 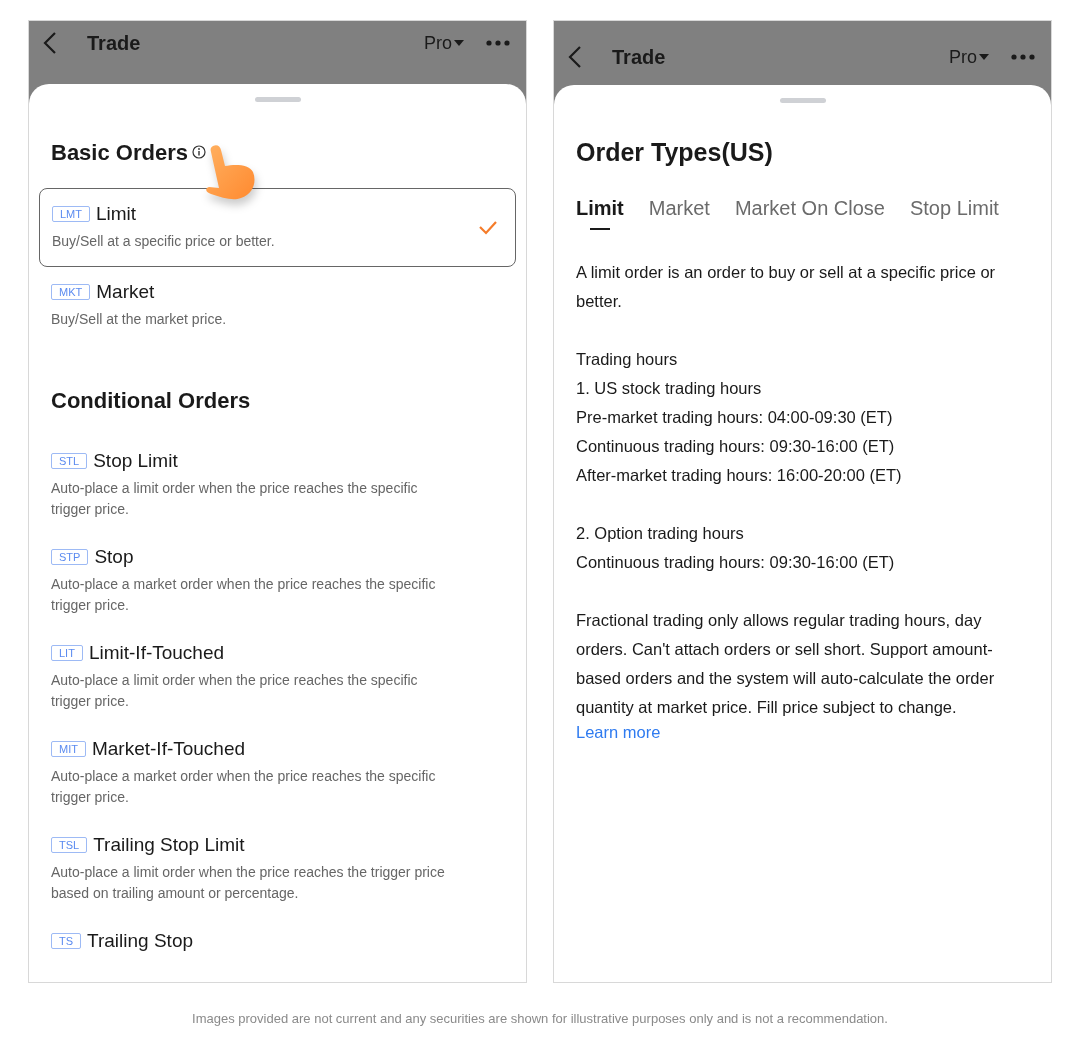 What do you see at coordinates (68, 749) in the screenshot?
I see `order-tag: MIT` at bounding box center [68, 749].